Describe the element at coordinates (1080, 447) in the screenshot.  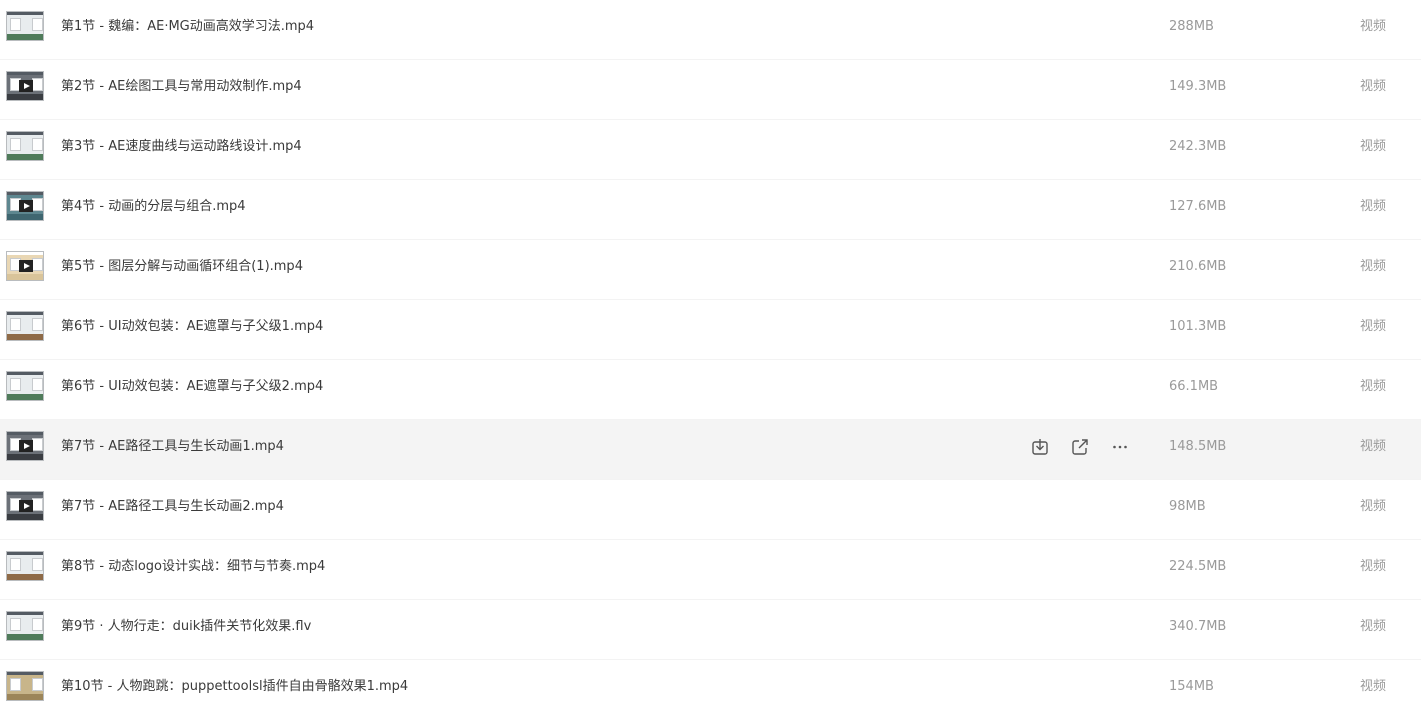
I see `share-icon` at that location.